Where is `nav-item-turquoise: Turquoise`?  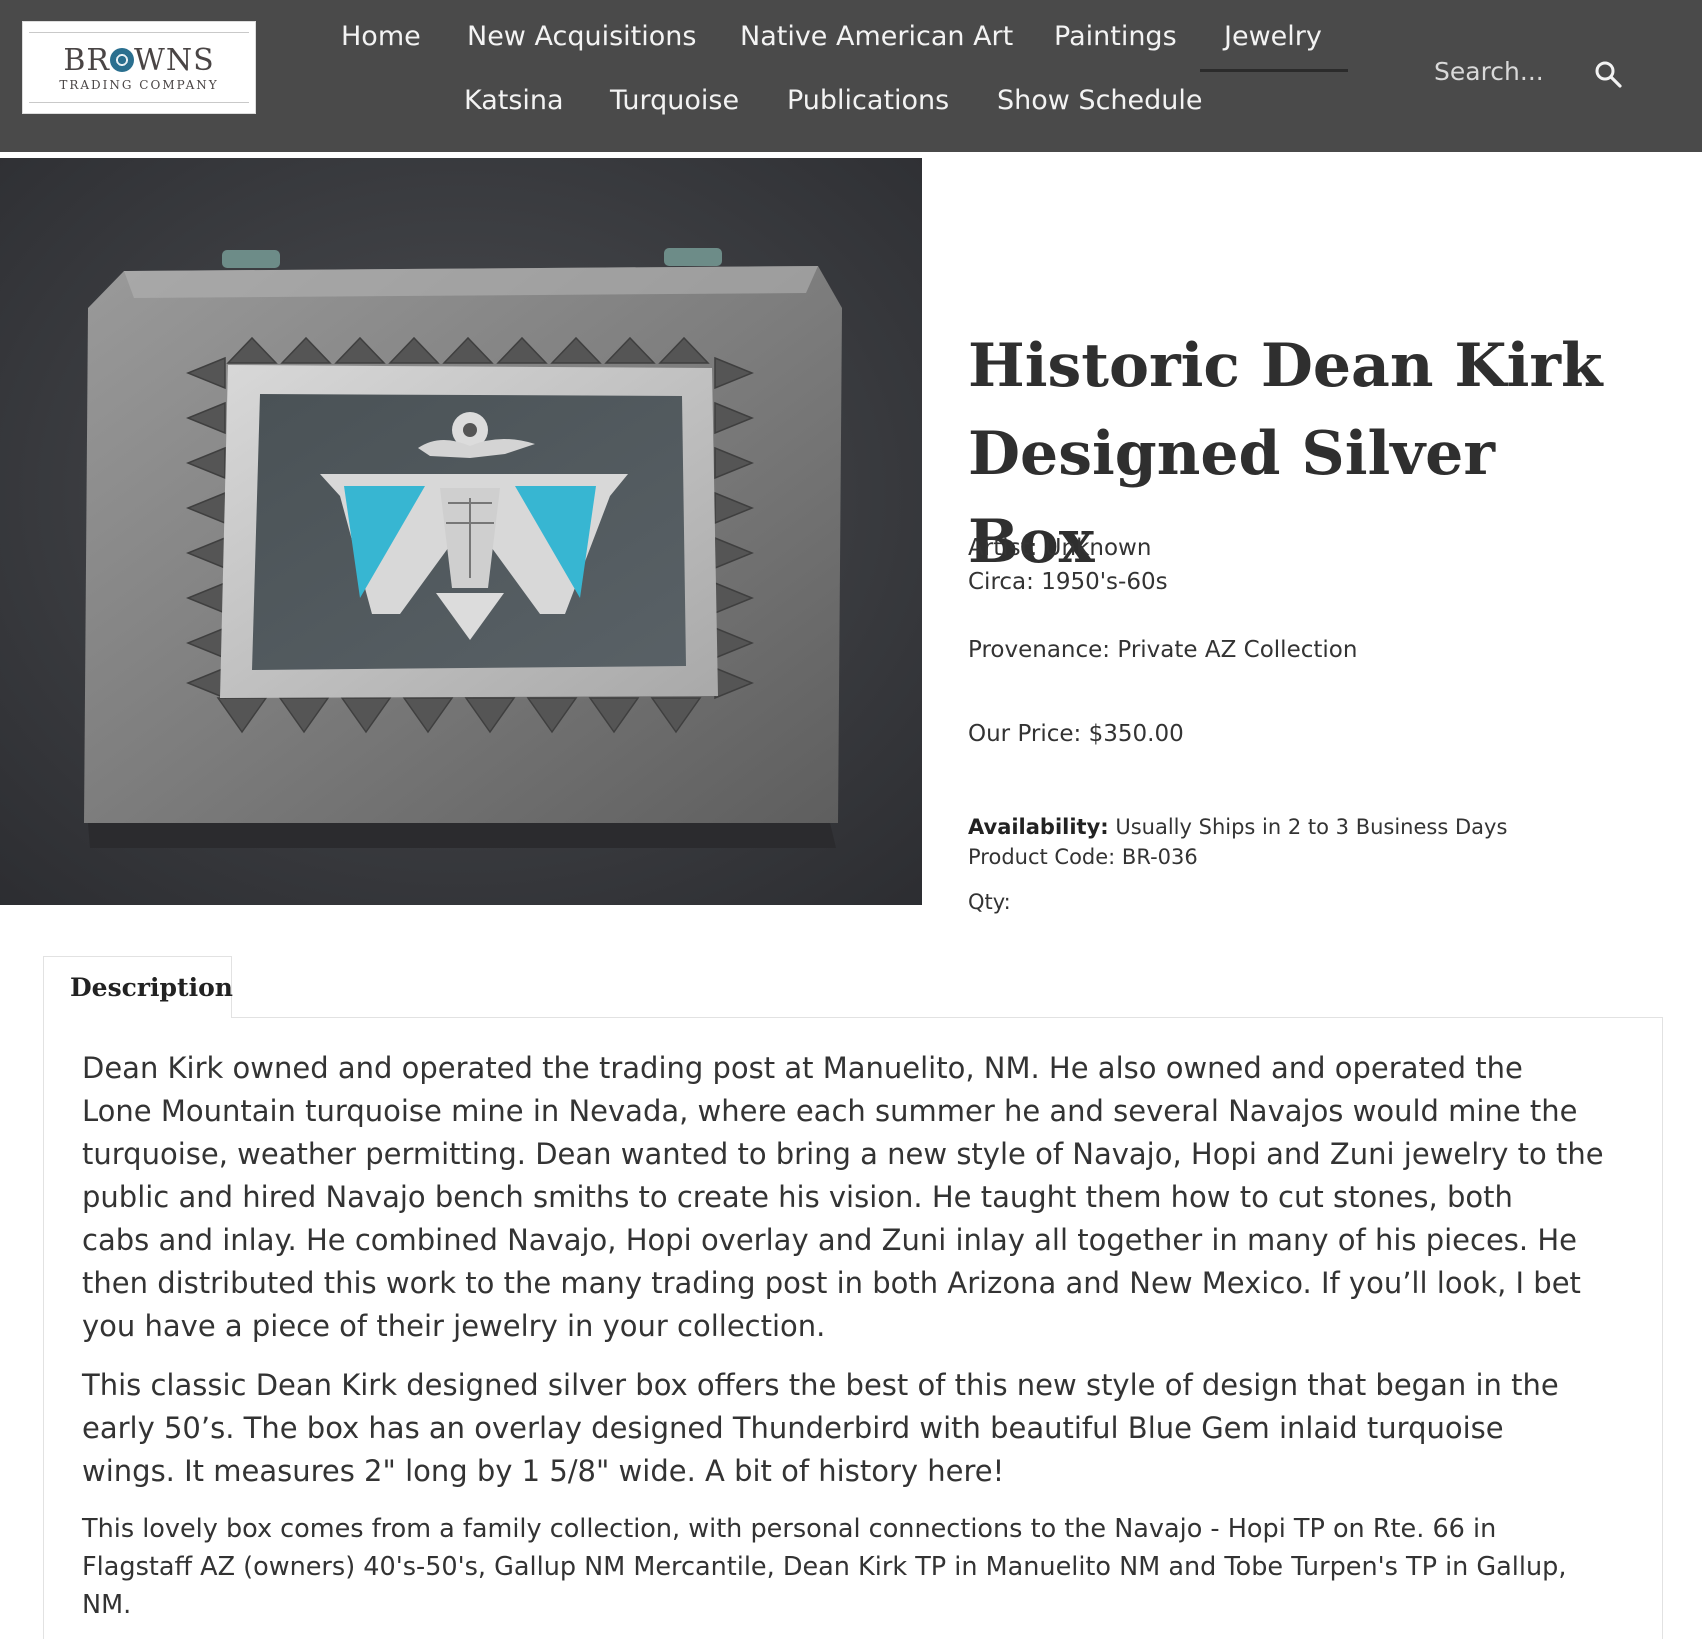 nav-item-turquoise: Turquoise is located at coordinates (674, 101).